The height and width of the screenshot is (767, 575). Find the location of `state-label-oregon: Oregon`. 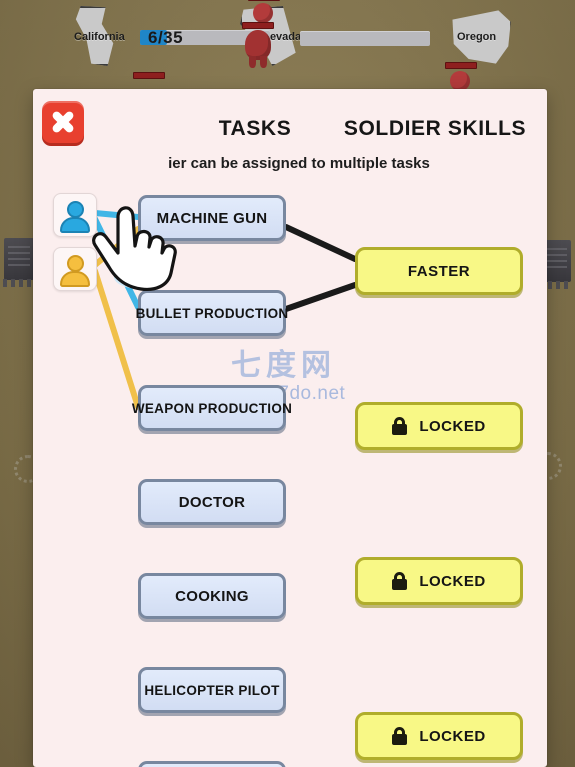

state-label-oregon: Oregon is located at coordinates (477, 37).